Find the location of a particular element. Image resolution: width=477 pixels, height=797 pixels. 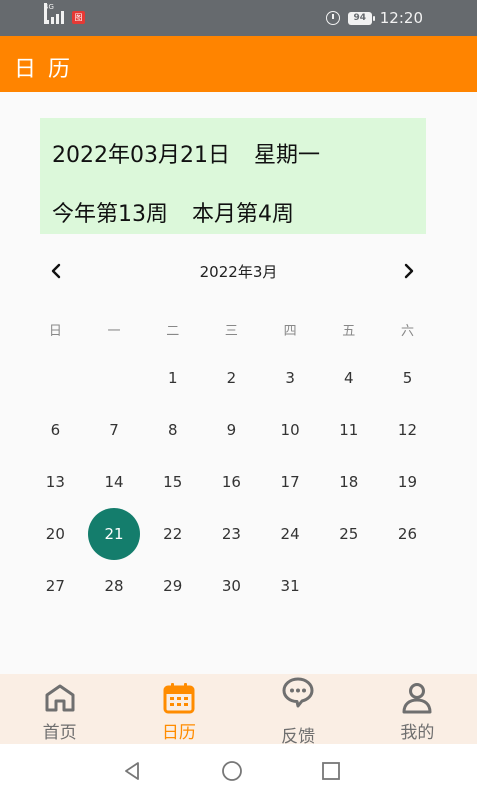

day-number: 9 is located at coordinates (231, 430).